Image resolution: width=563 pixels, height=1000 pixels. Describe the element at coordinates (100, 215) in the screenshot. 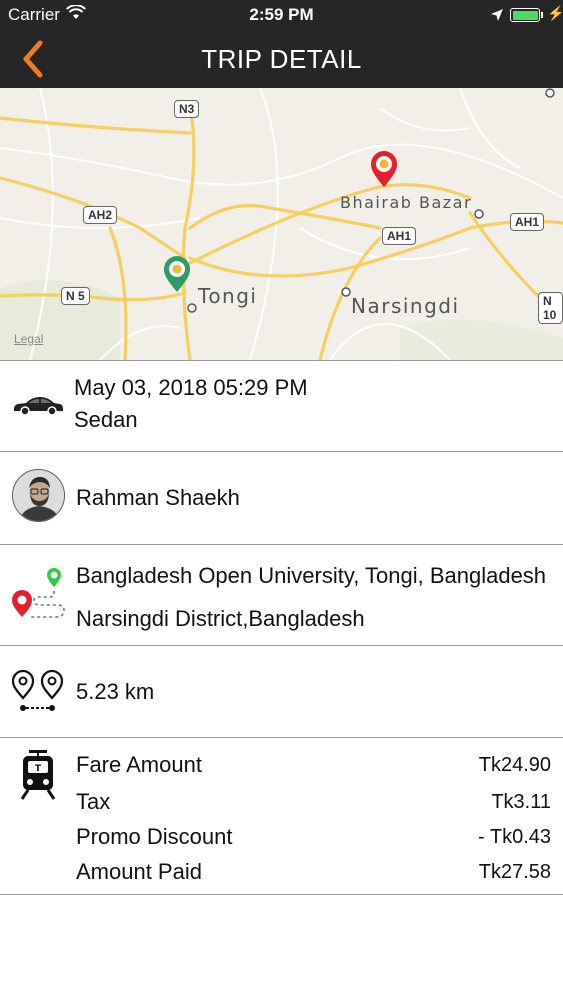

I see `road-badge: AH2` at that location.